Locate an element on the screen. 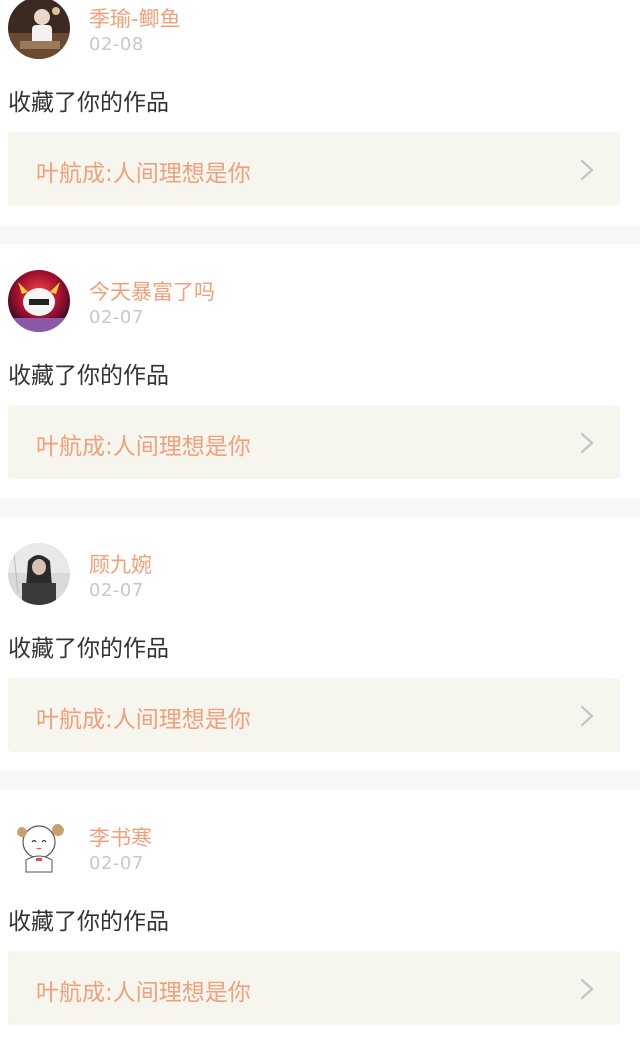 This screenshot has width=640, height=1044. timestamp: 02-08 is located at coordinates (116, 44).